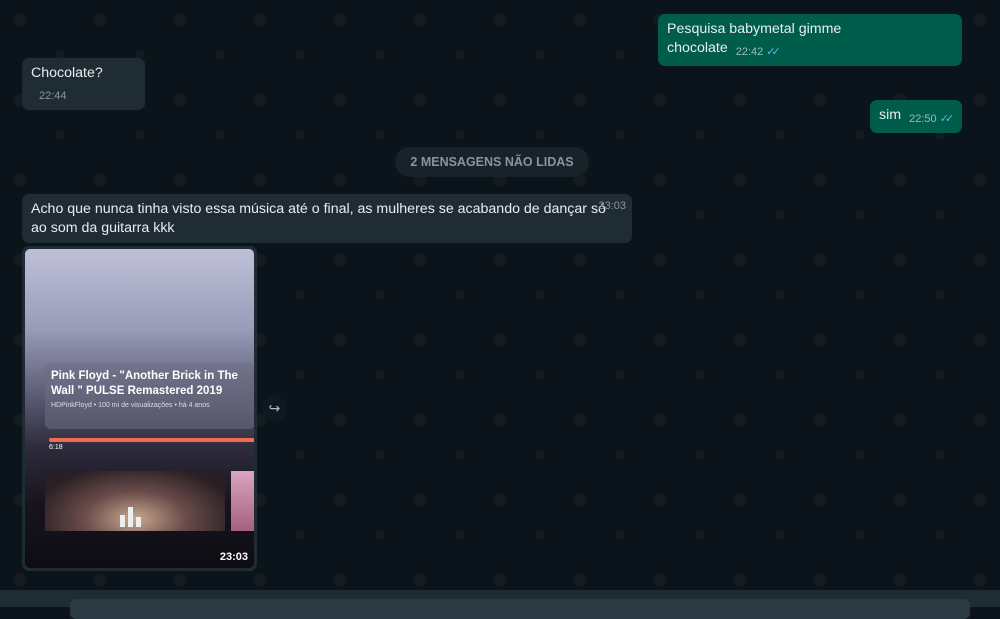 The width and height of the screenshot is (1000, 619). What do you see at coordinates (923, 119) in the screenshot?
I see `message-time: 22:50` at bounding box center [923, 119].